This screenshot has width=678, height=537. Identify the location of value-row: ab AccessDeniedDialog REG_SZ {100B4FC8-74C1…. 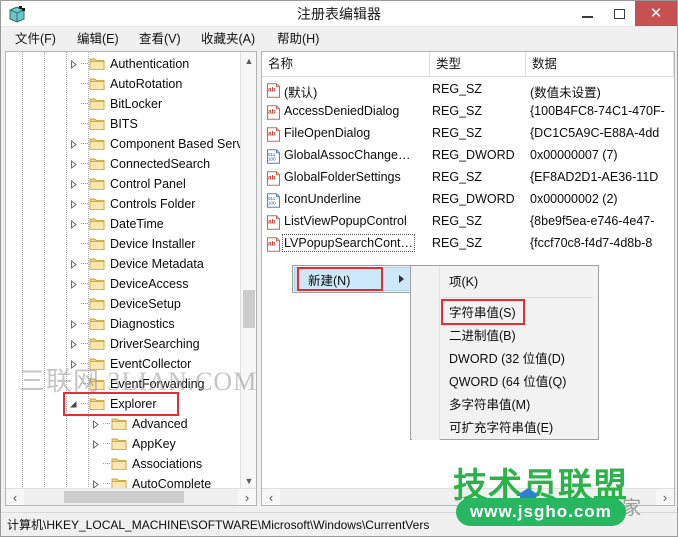
(468, 112).